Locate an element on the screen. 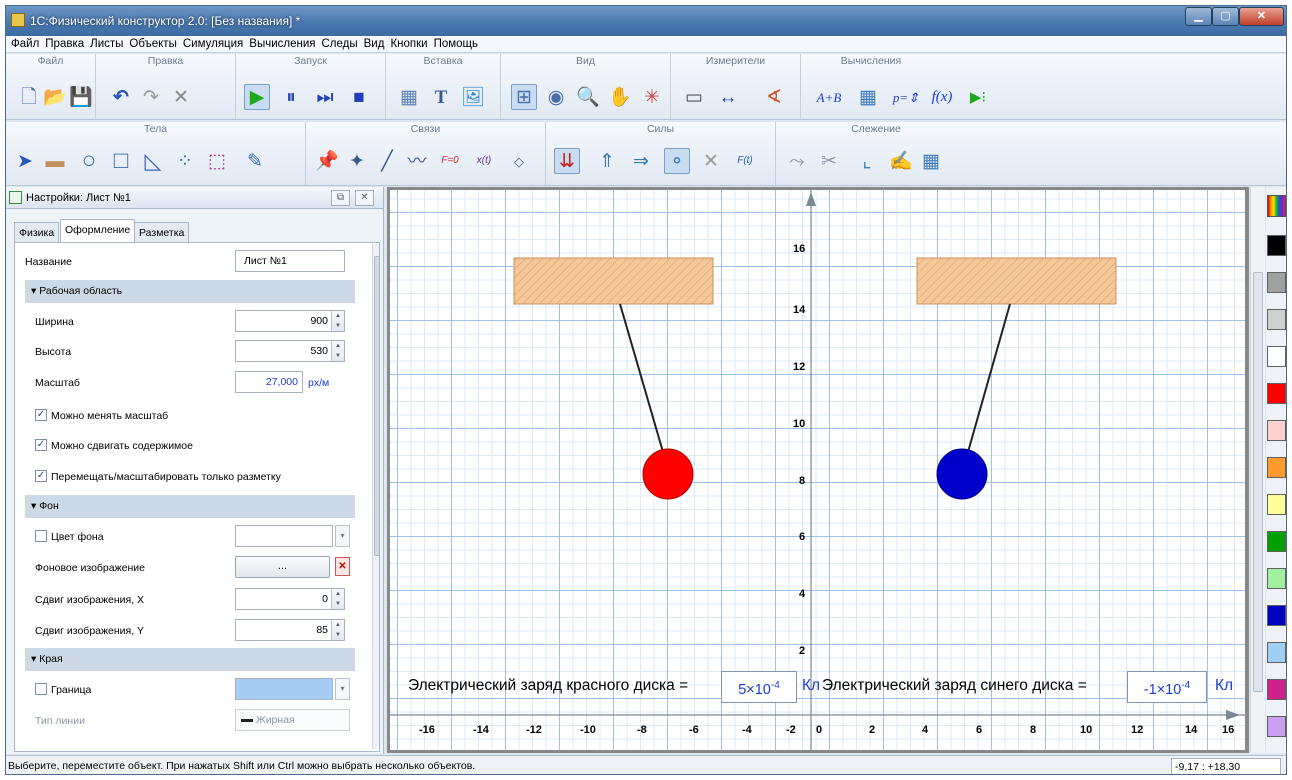 This screenshot has width=1292, height=780. panel-close-button: ✕ is located at coordinates (364, 198).